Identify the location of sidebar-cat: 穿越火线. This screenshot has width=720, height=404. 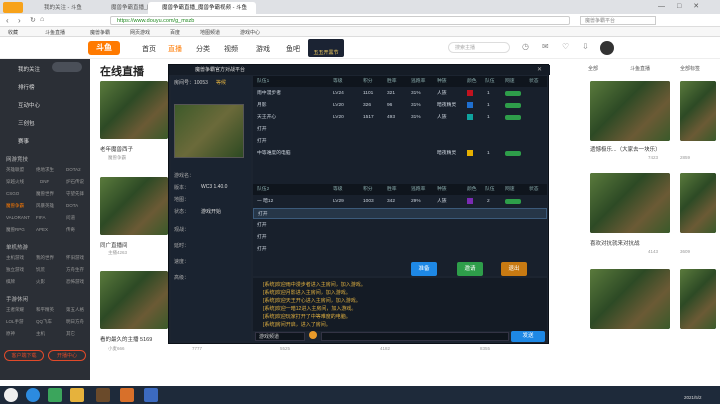
(15, 182).